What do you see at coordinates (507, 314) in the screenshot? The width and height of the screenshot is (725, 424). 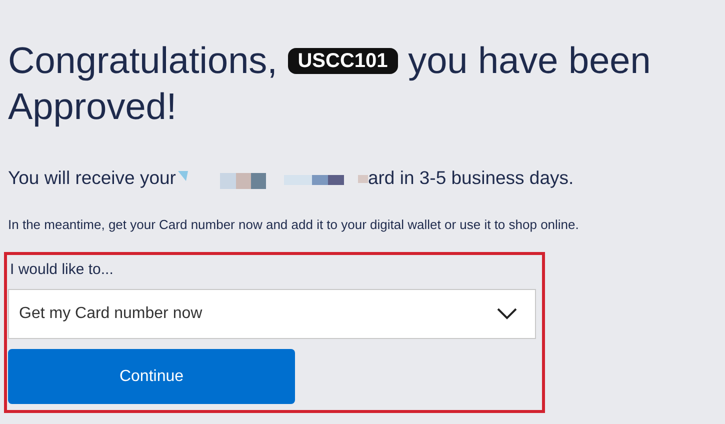 I see `chevron-down-icon` at bounding box center [507, 314].